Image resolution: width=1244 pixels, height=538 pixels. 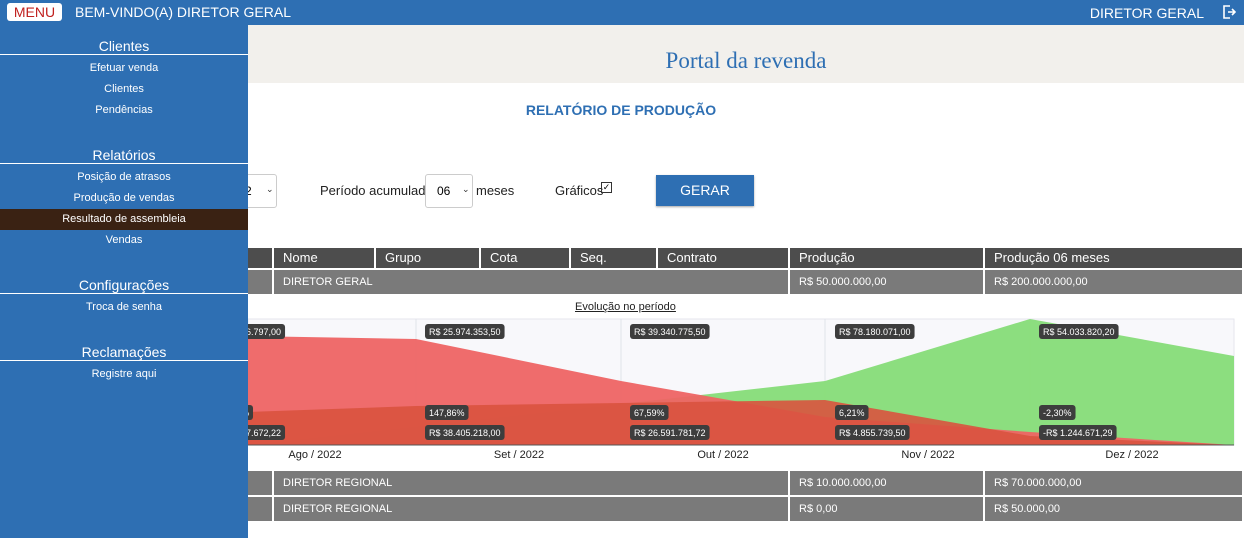 What do you see at coordinates (495, 190) in the screenshot?
I see `meses-label: meses` at bounding box center [495, 190].